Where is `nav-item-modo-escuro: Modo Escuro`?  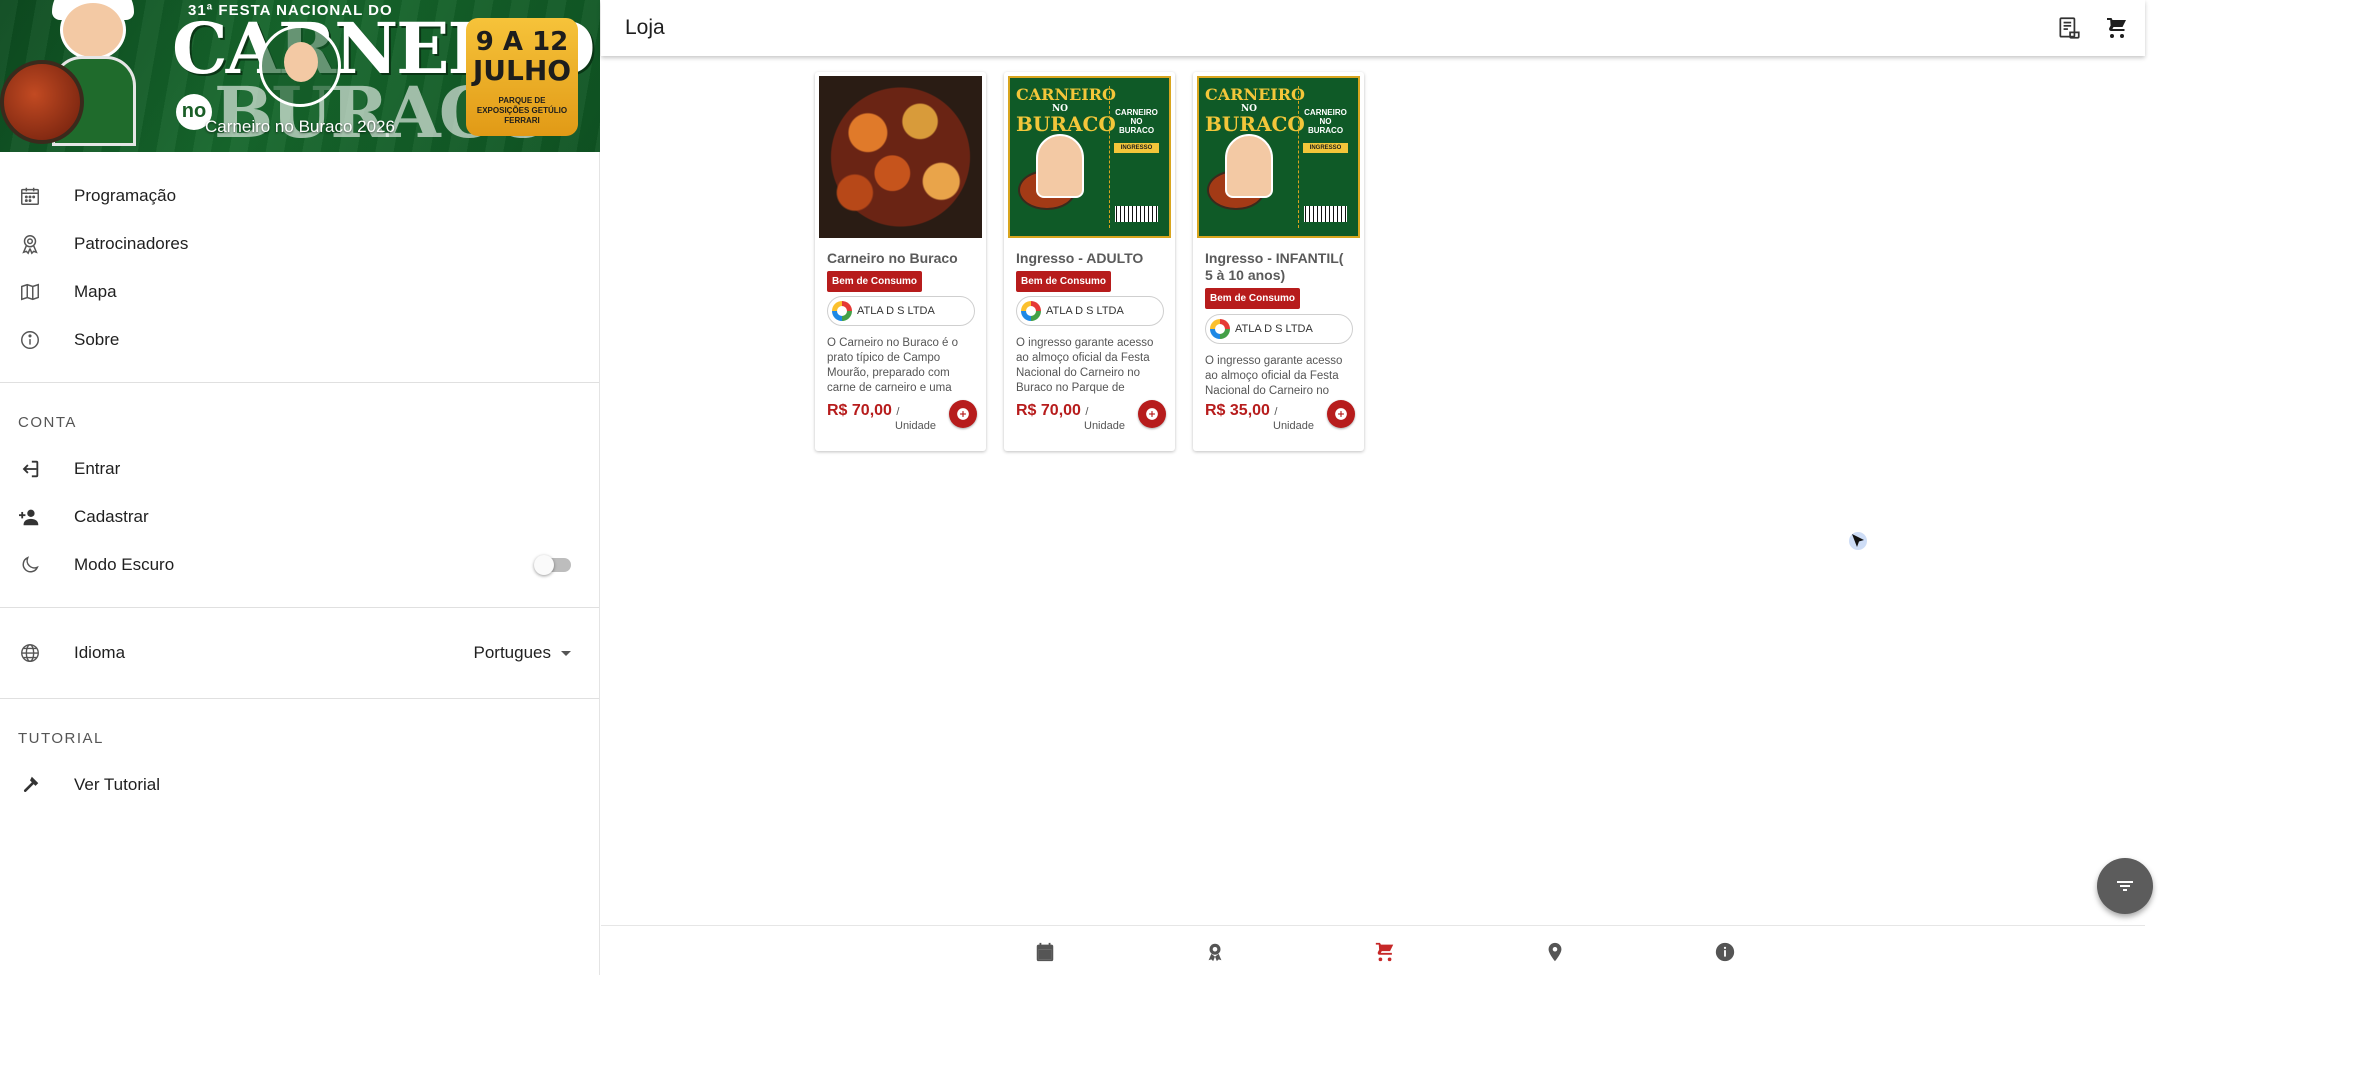
nav-item-modo-escuro: Modo Escuro is located at coordinates (299, 565).